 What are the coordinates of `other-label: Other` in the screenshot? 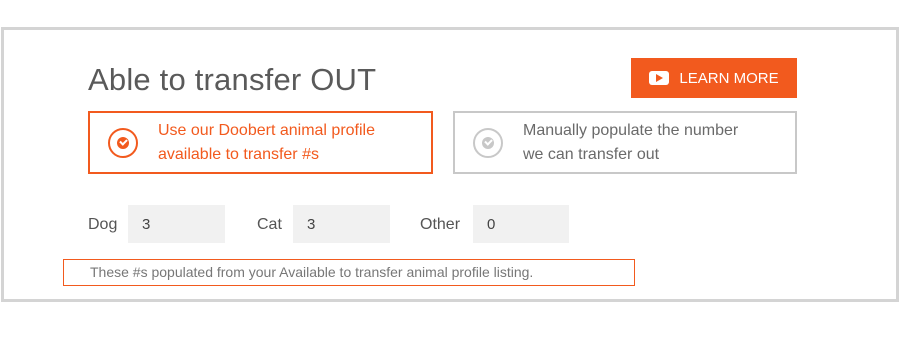 It's located at (440, 224).